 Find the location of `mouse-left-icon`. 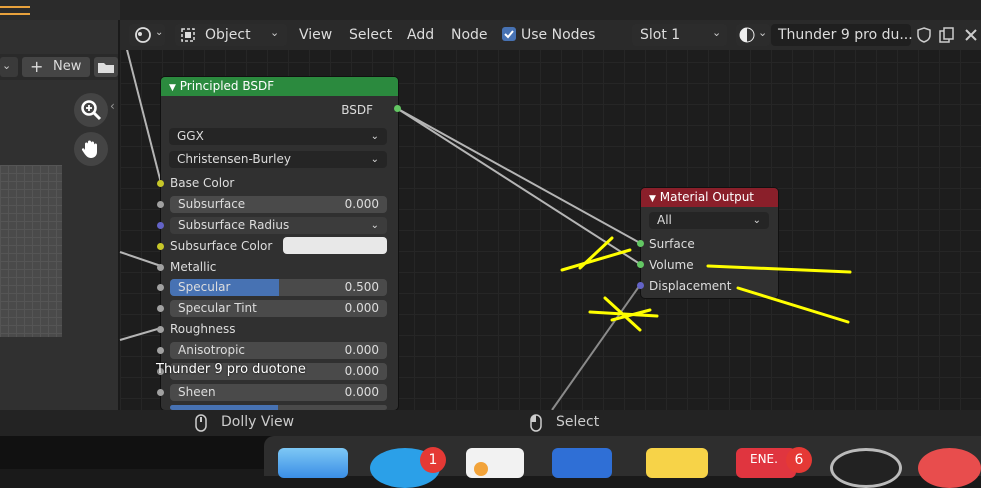

mouse-left-icon is located at coordinates (536, 423).